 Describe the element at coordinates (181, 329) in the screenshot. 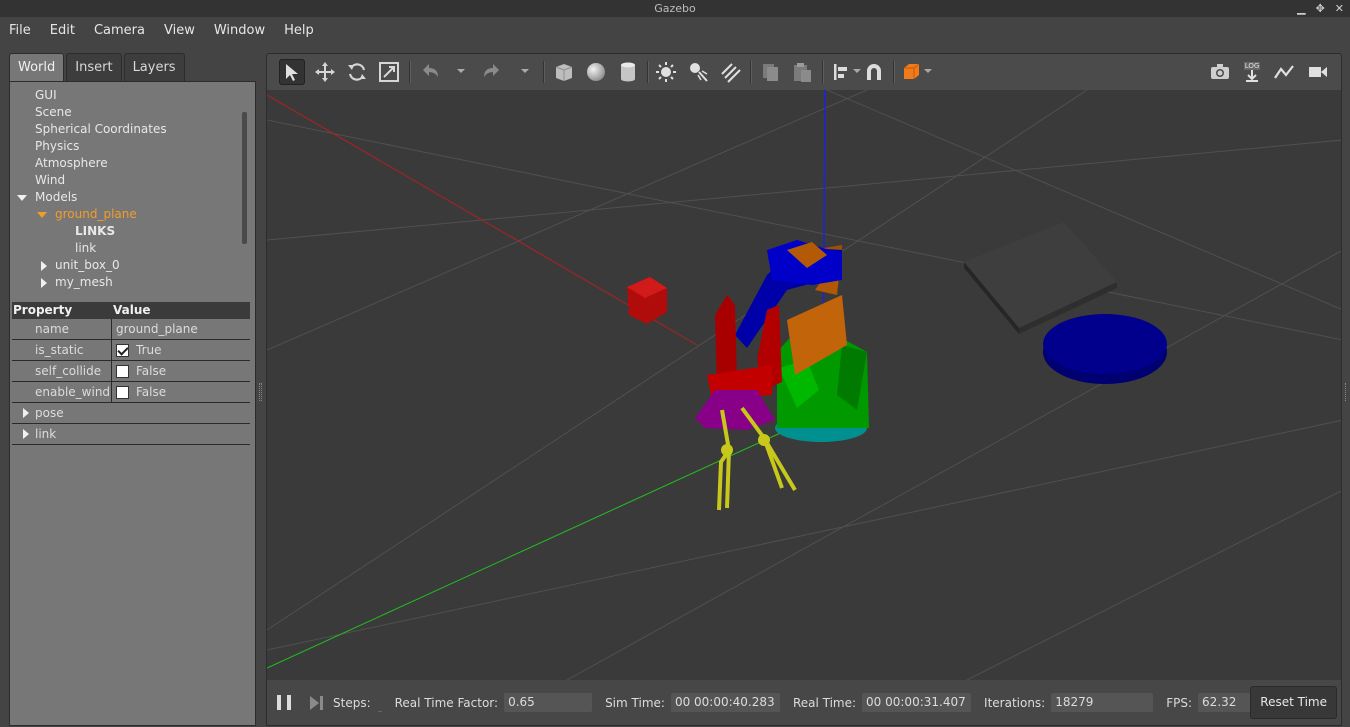

I see `property-value: ground_plane` at that location.